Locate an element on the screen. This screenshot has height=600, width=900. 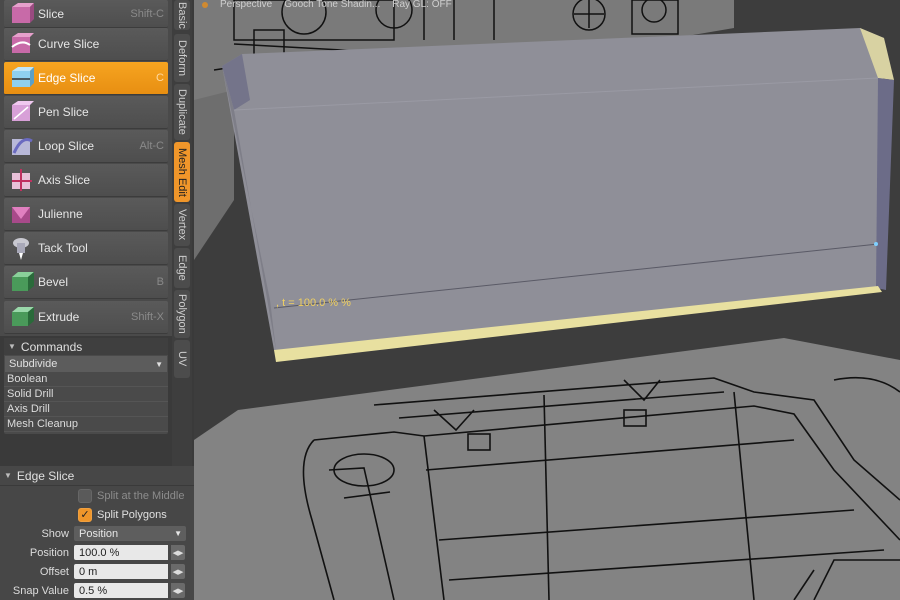
tab-label: Polygon is located at coordinates (182, 314).